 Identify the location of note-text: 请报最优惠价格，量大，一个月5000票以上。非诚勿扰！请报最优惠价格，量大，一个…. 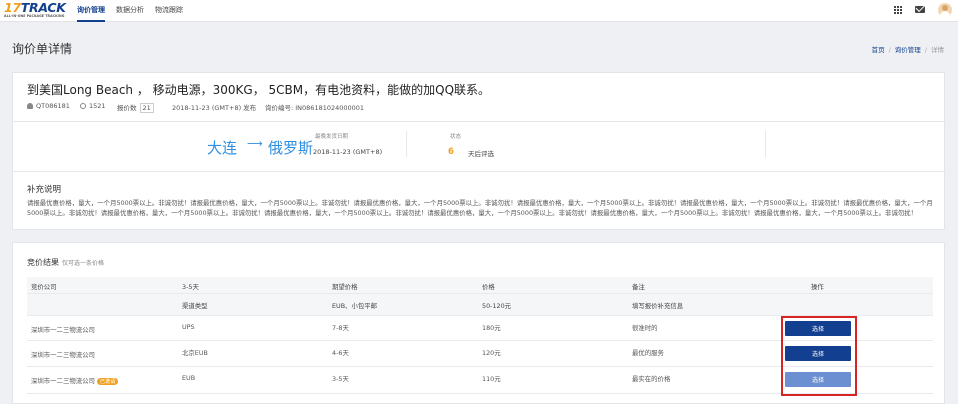
(480, 208).